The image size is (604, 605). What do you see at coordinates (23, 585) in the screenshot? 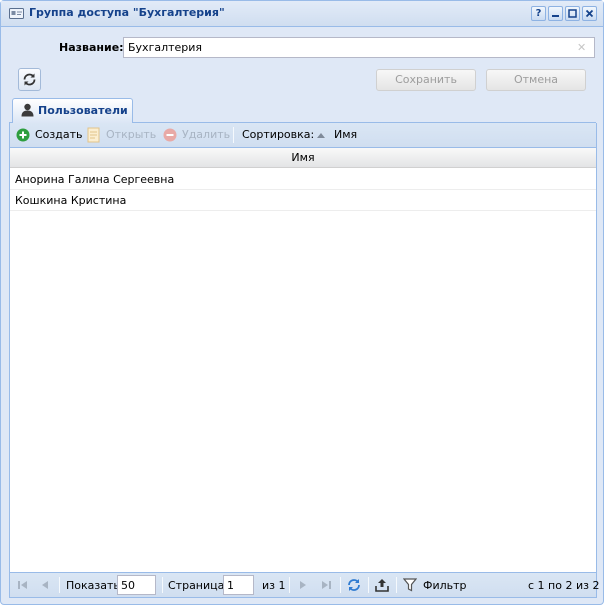
I see `first-page-icon` at bounding box center [23, 585].